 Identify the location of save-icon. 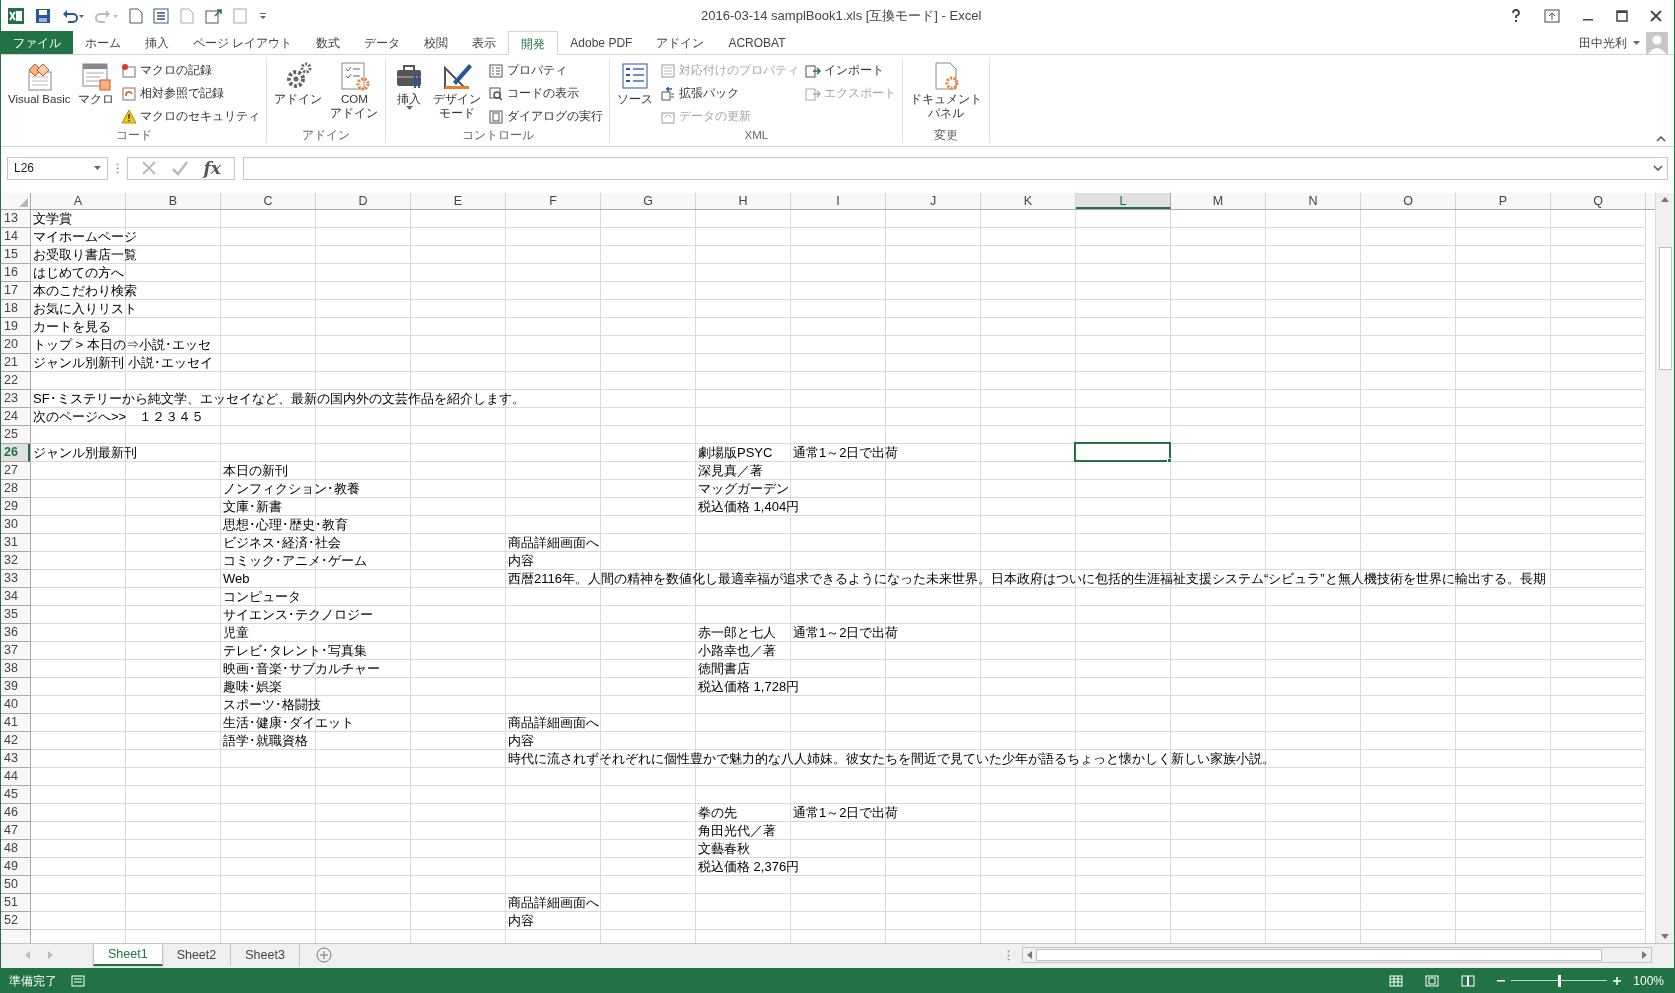
(43, 16).